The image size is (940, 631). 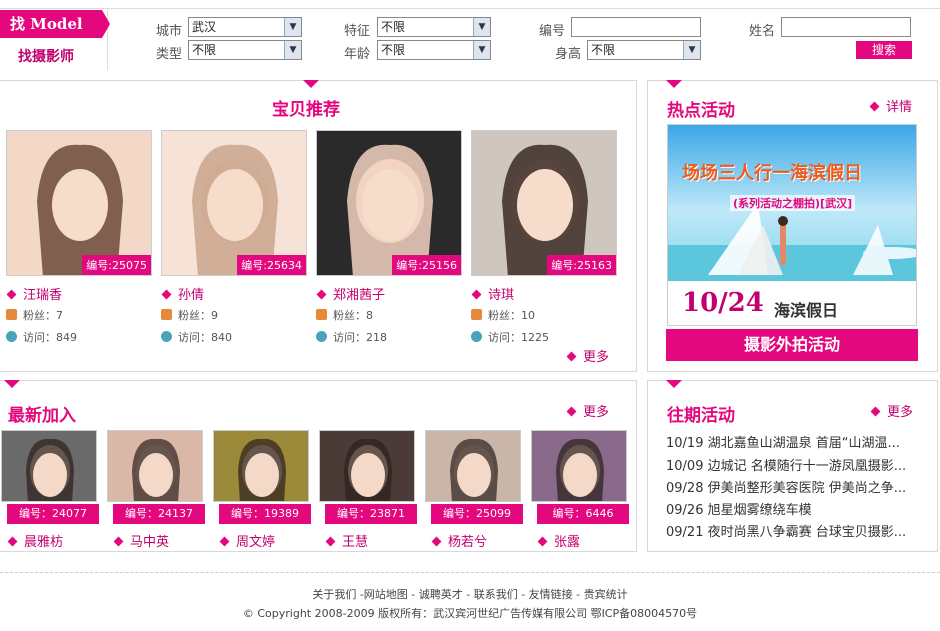 I want to click on visits-count: 840, so click(x=221, y=337).